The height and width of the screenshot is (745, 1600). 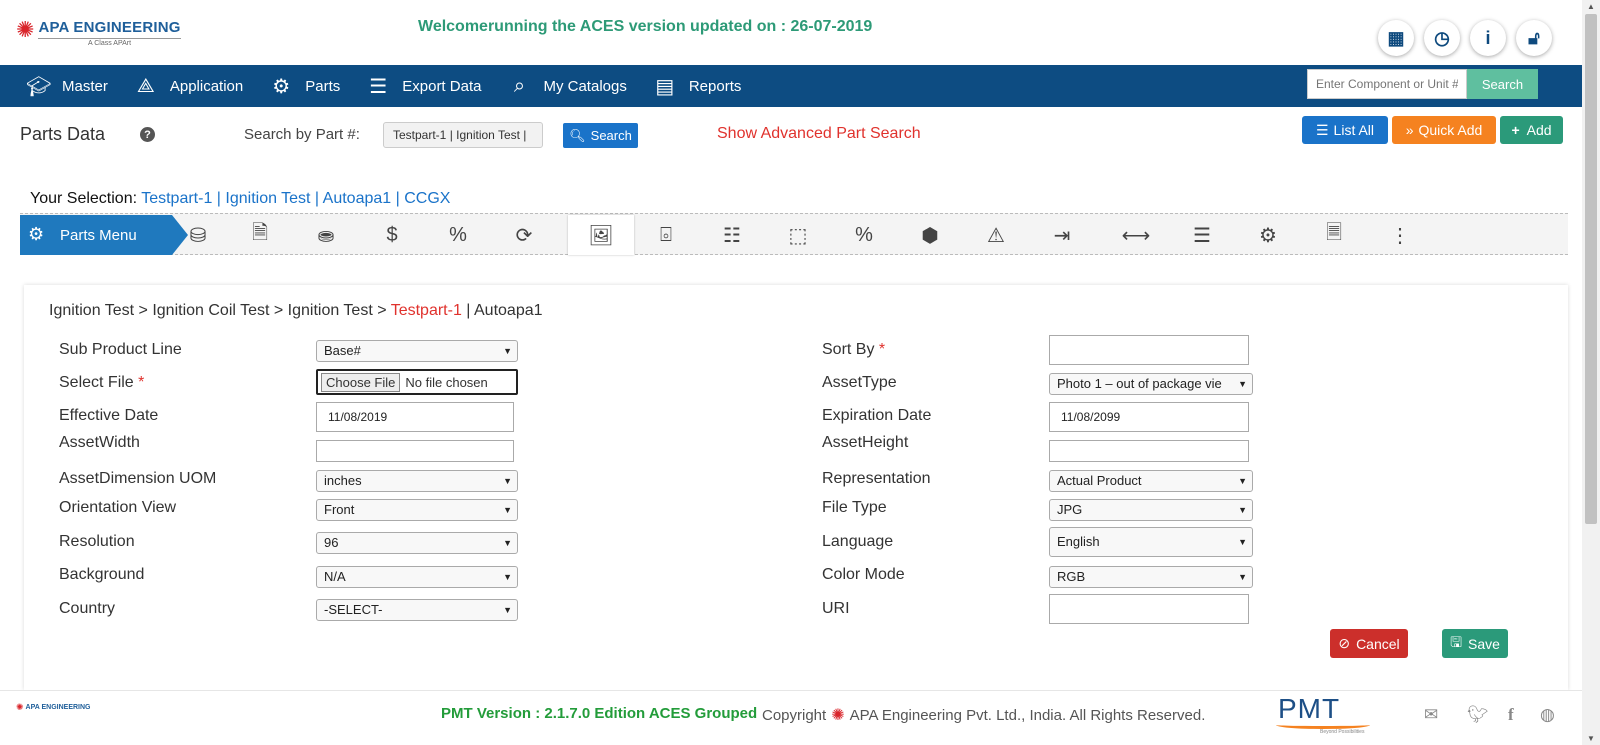 What do you see at coordinates (1151, 481) in the screenshot?
I see `representation-select: Actual Product ▼` at bounding box center [1151, 481].